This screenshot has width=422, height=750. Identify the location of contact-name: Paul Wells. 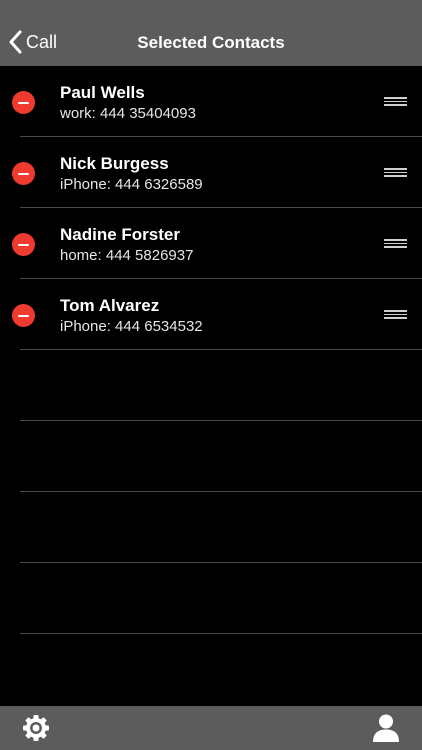
(102, 92).